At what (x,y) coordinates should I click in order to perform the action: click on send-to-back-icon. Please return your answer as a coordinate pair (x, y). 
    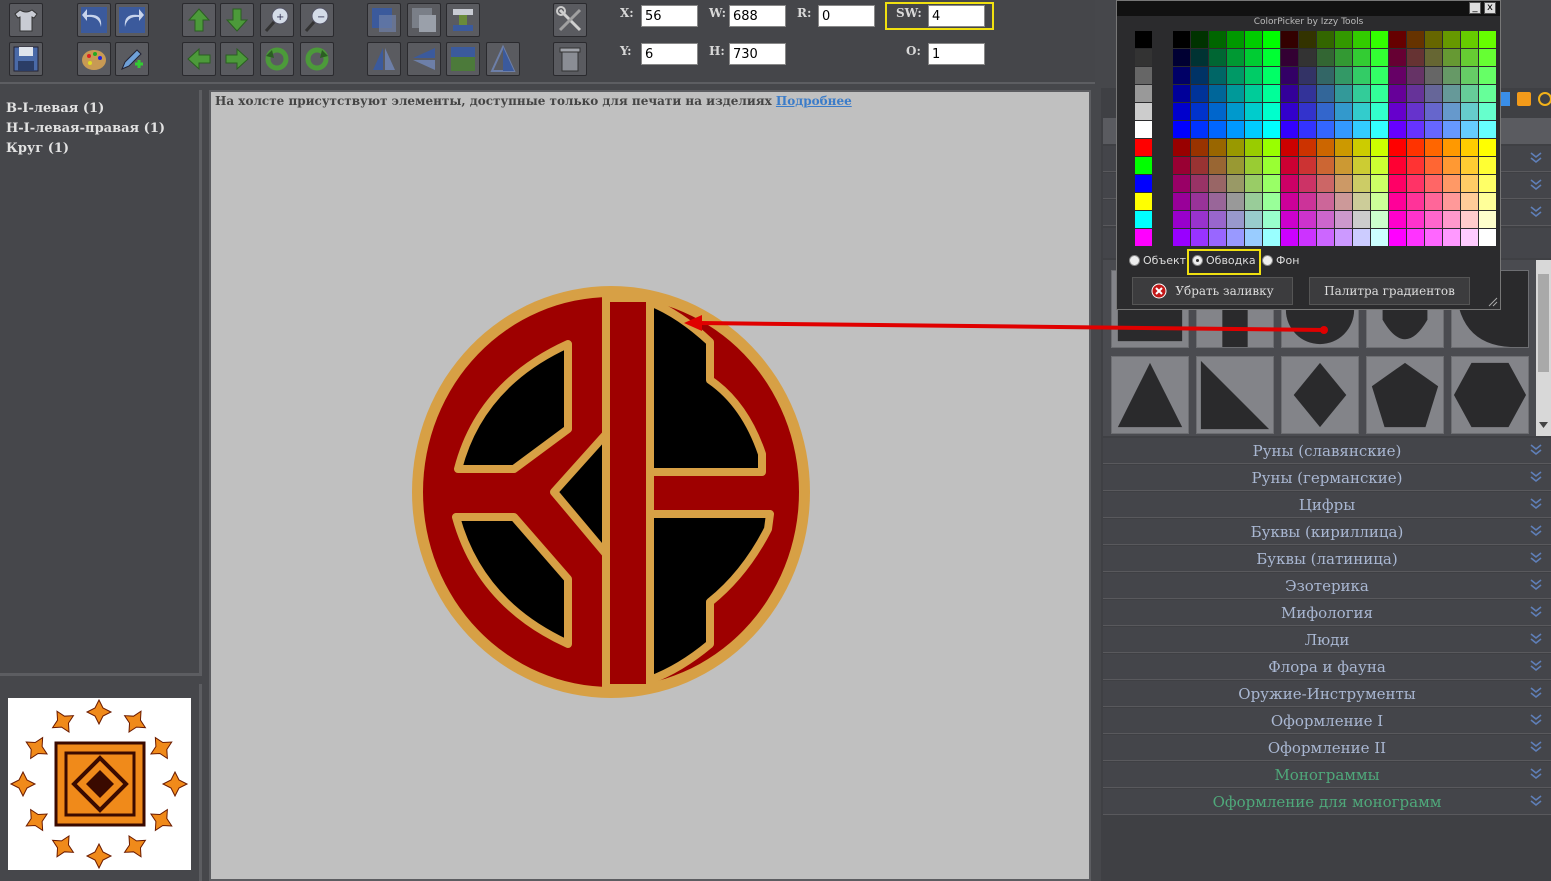
    Looking at the image, I should click on (424, 20).